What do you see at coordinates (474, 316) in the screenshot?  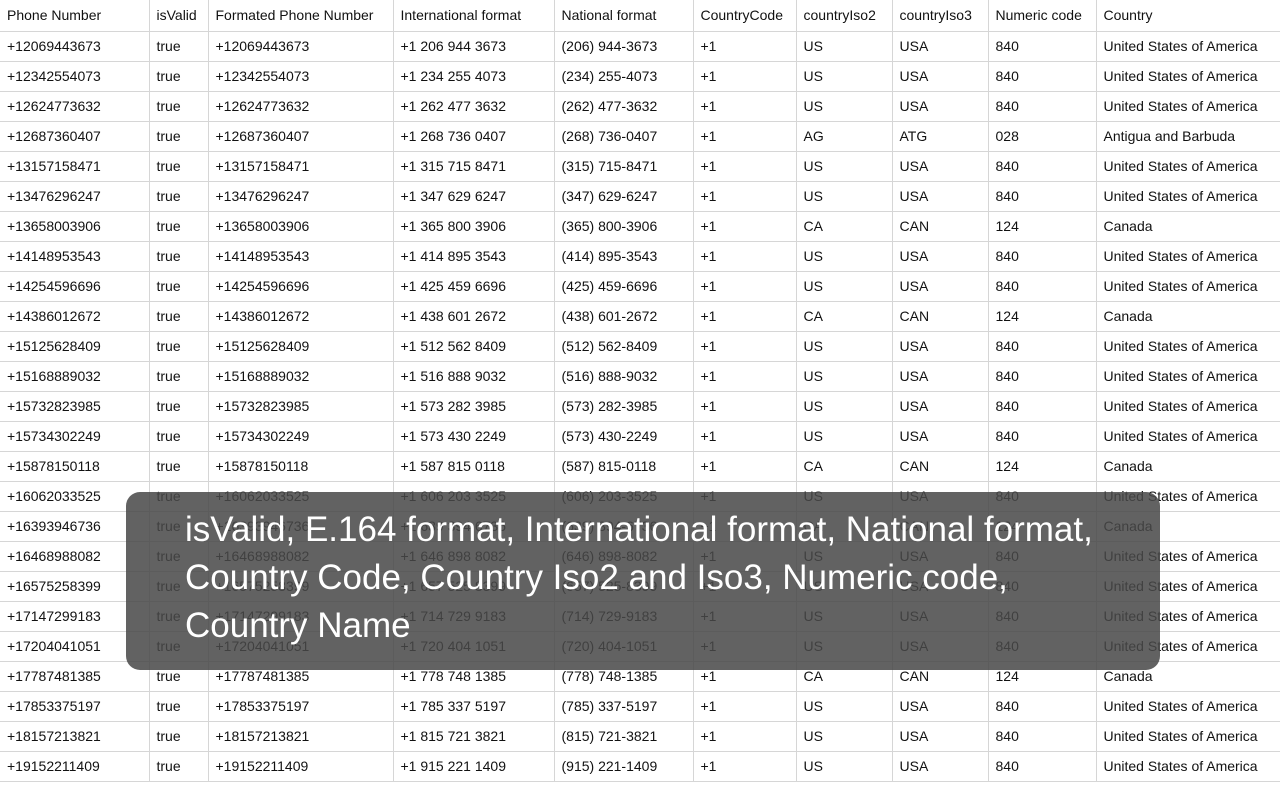 I see `table-cell: +1 438 601 2672` at bounding box center [474, 316].